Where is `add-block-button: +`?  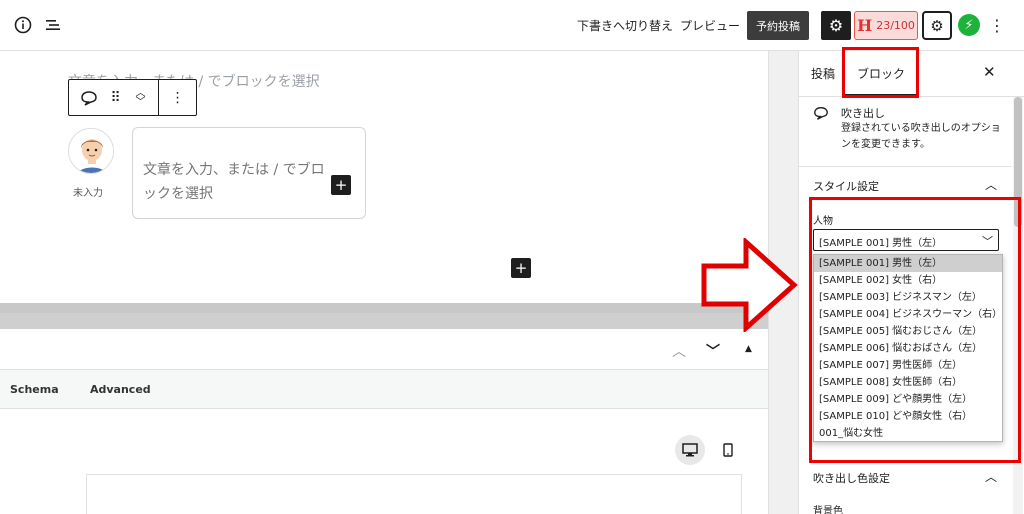 add-block-button: + is located at coordinates (521, 268).